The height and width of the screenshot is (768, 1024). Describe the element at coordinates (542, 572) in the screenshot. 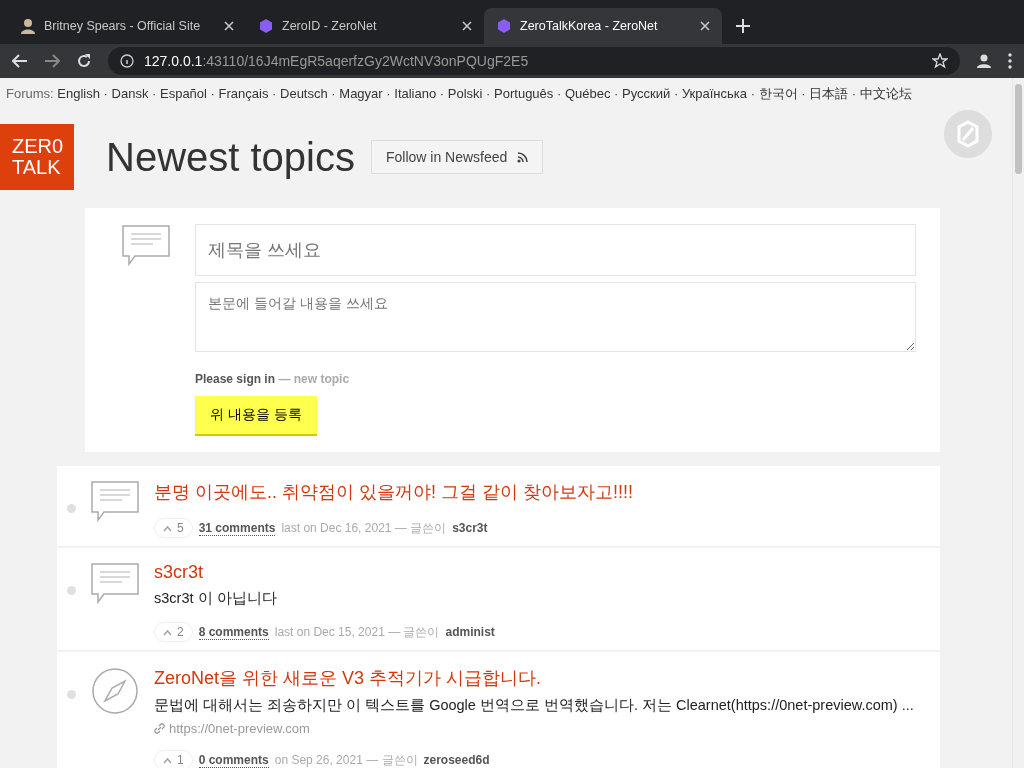

I see `topic-title: s3cr3t` at that location.